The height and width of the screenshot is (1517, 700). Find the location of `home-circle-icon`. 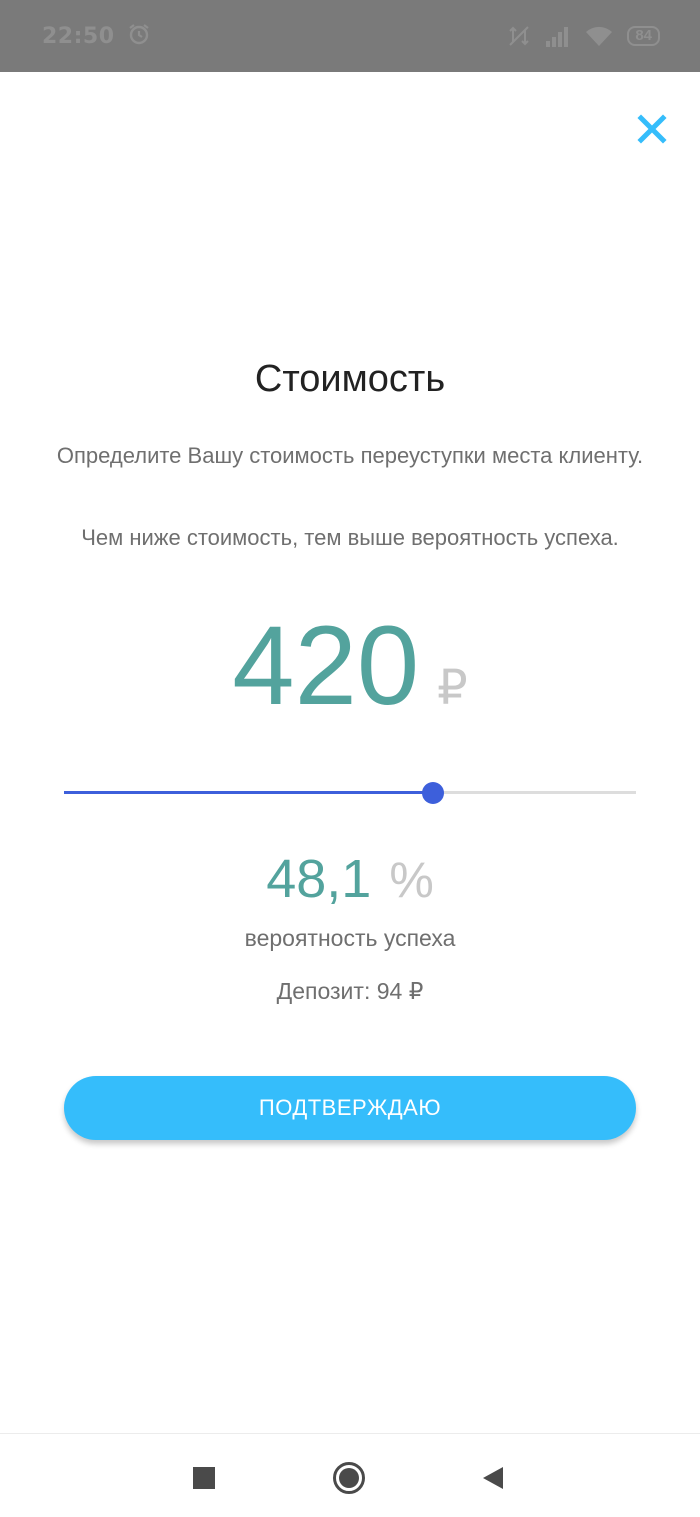

home-circle-icon is located at coordinates (349, 1478).